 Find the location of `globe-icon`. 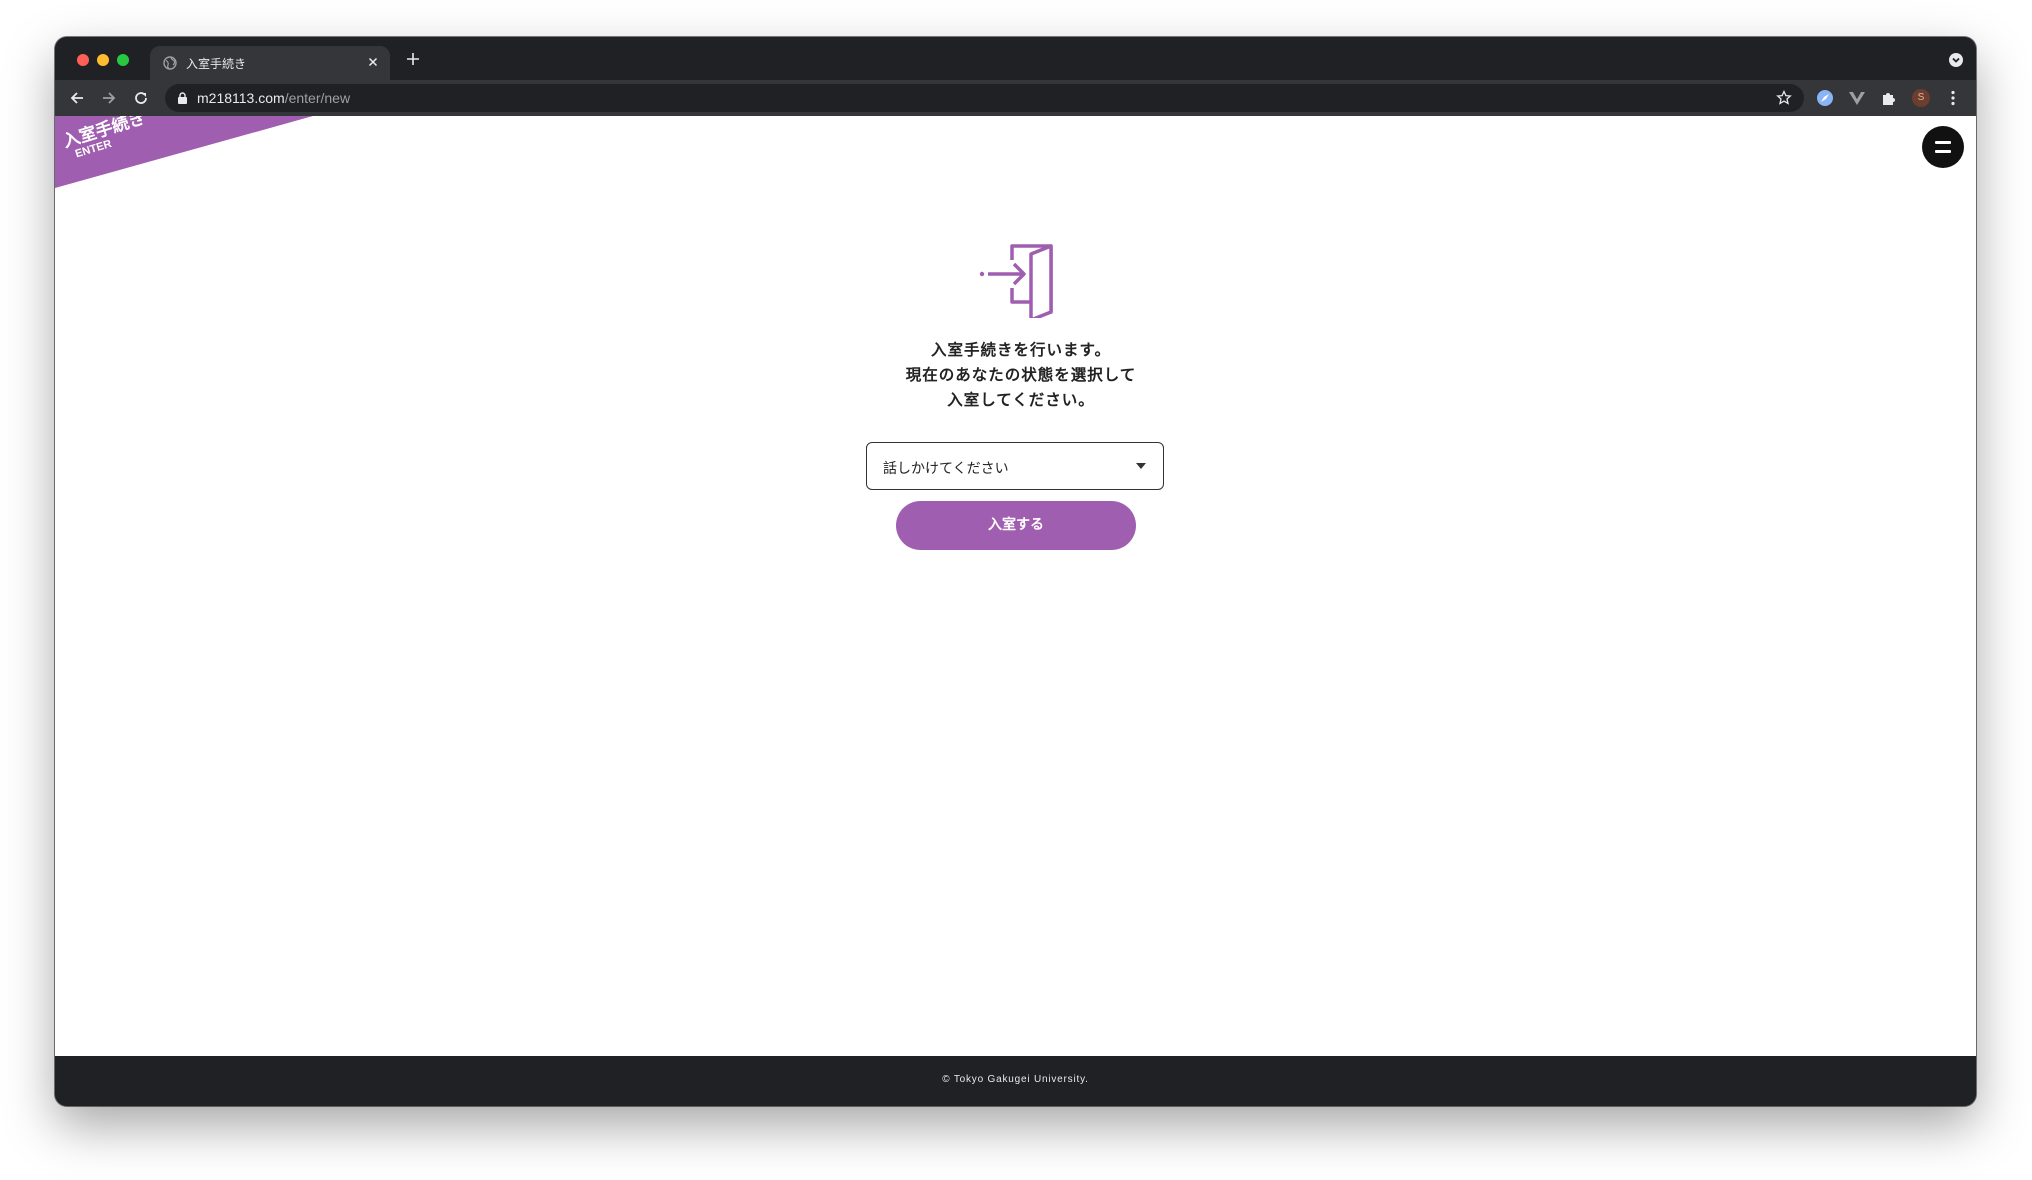

globe-icon is located at coordinates (170, 63).